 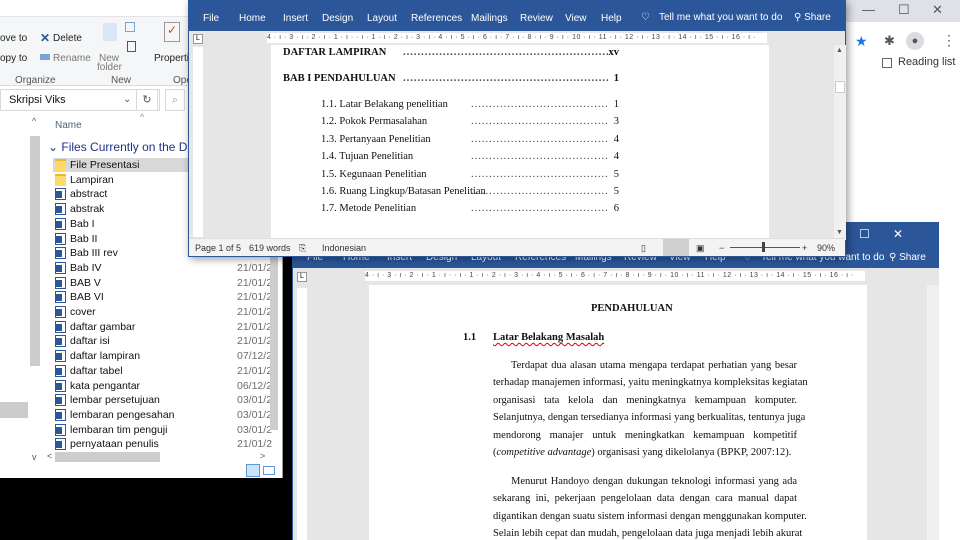 What do you see at coordinates (67, 38) in the screenshot?
I see `delete-button: Delete` at bounding box center [67, 38].